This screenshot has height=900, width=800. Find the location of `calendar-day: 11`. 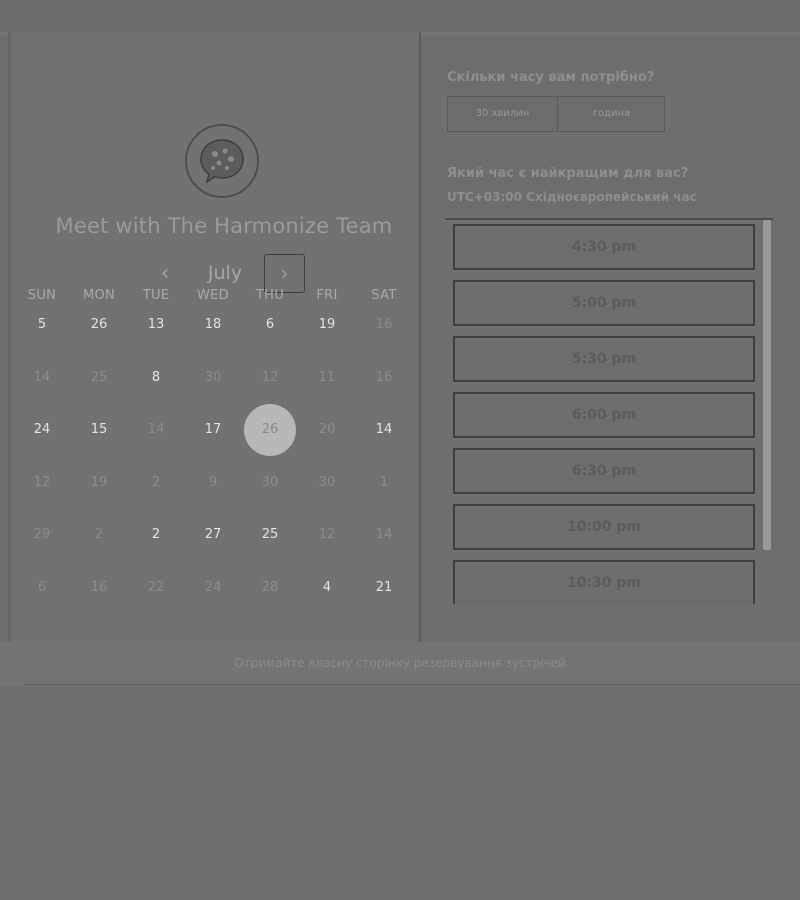

calendar-day: 11 is located at coordinates (327, 378).